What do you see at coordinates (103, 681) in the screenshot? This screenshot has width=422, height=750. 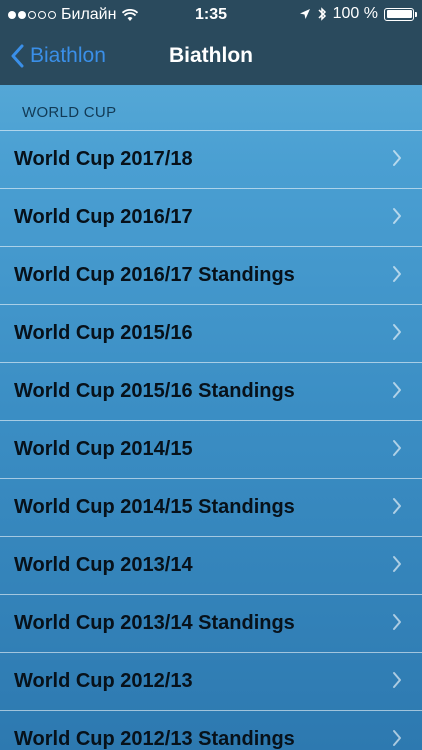 I see `list-item-label: World Cup 2012/13` at bounding box center [103, 681].